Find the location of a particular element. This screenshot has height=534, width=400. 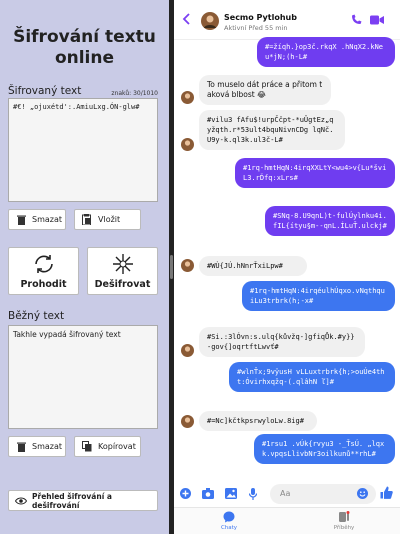

contact-name: Secmo Pytlohub is located at coordinates (260, 17).